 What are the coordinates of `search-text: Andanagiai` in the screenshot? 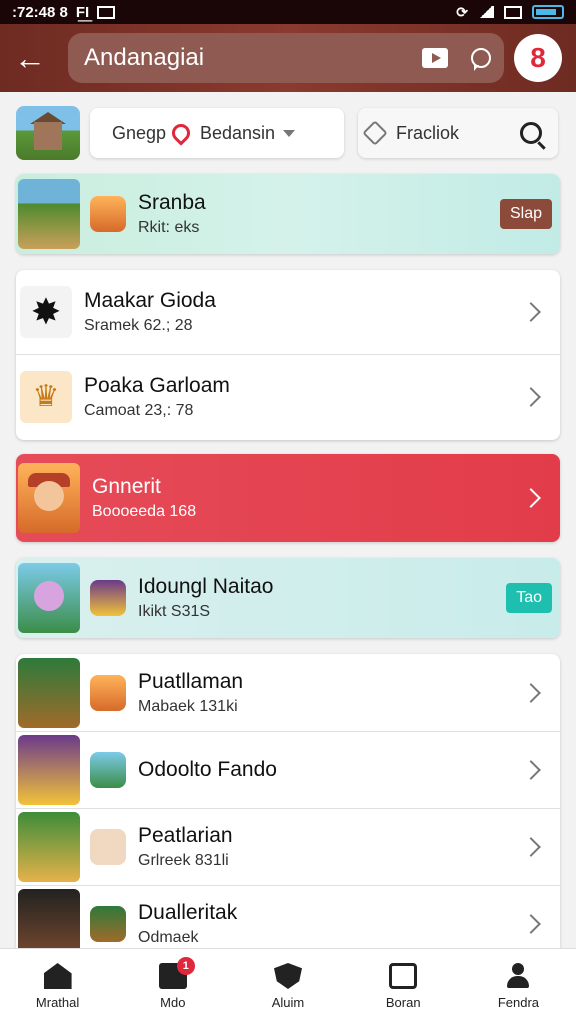 It's located at (144, 57).